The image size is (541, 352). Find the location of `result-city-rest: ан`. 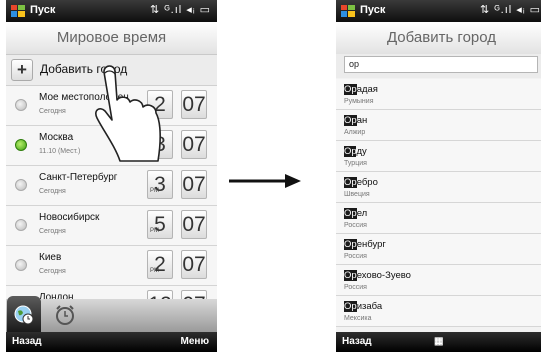

result-city-rest: ан is located at coordinates (362, 120).